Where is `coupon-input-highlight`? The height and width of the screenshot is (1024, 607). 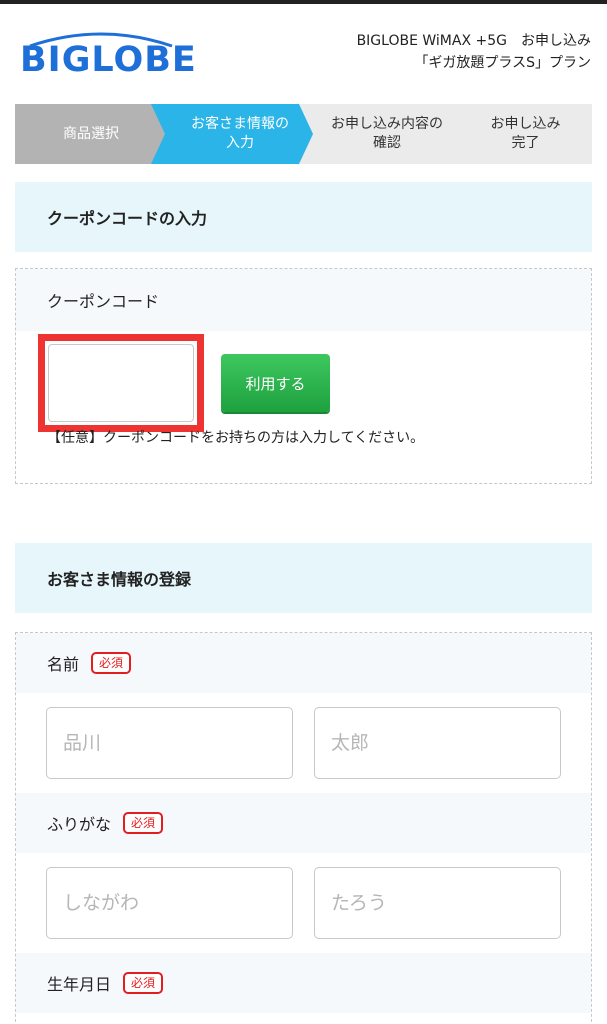
coupon-input-highlight is located at coordinates (121, 383).